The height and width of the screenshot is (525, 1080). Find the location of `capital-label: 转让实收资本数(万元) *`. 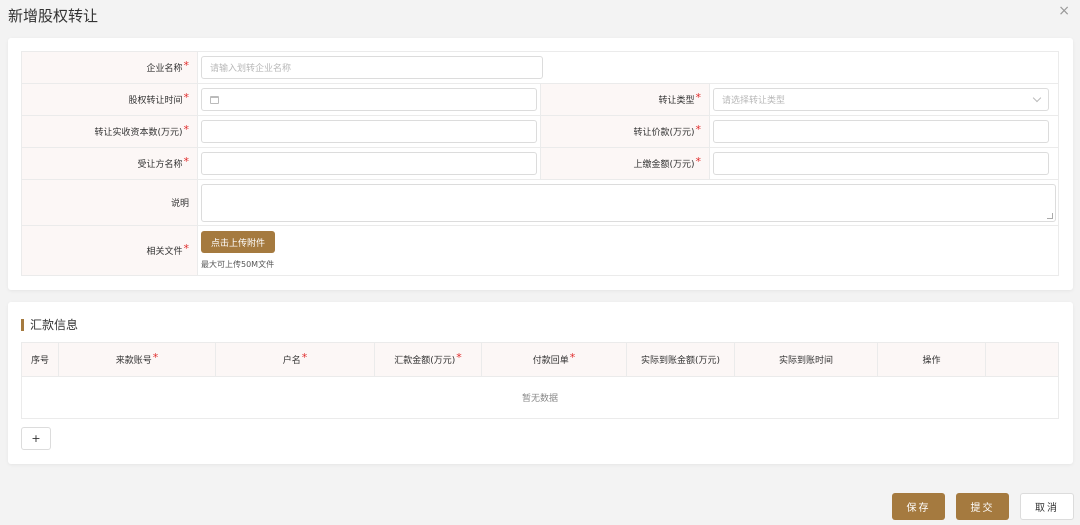

capital-label: 转让实收资本数(万元) * is located at coordinates (110, 131).